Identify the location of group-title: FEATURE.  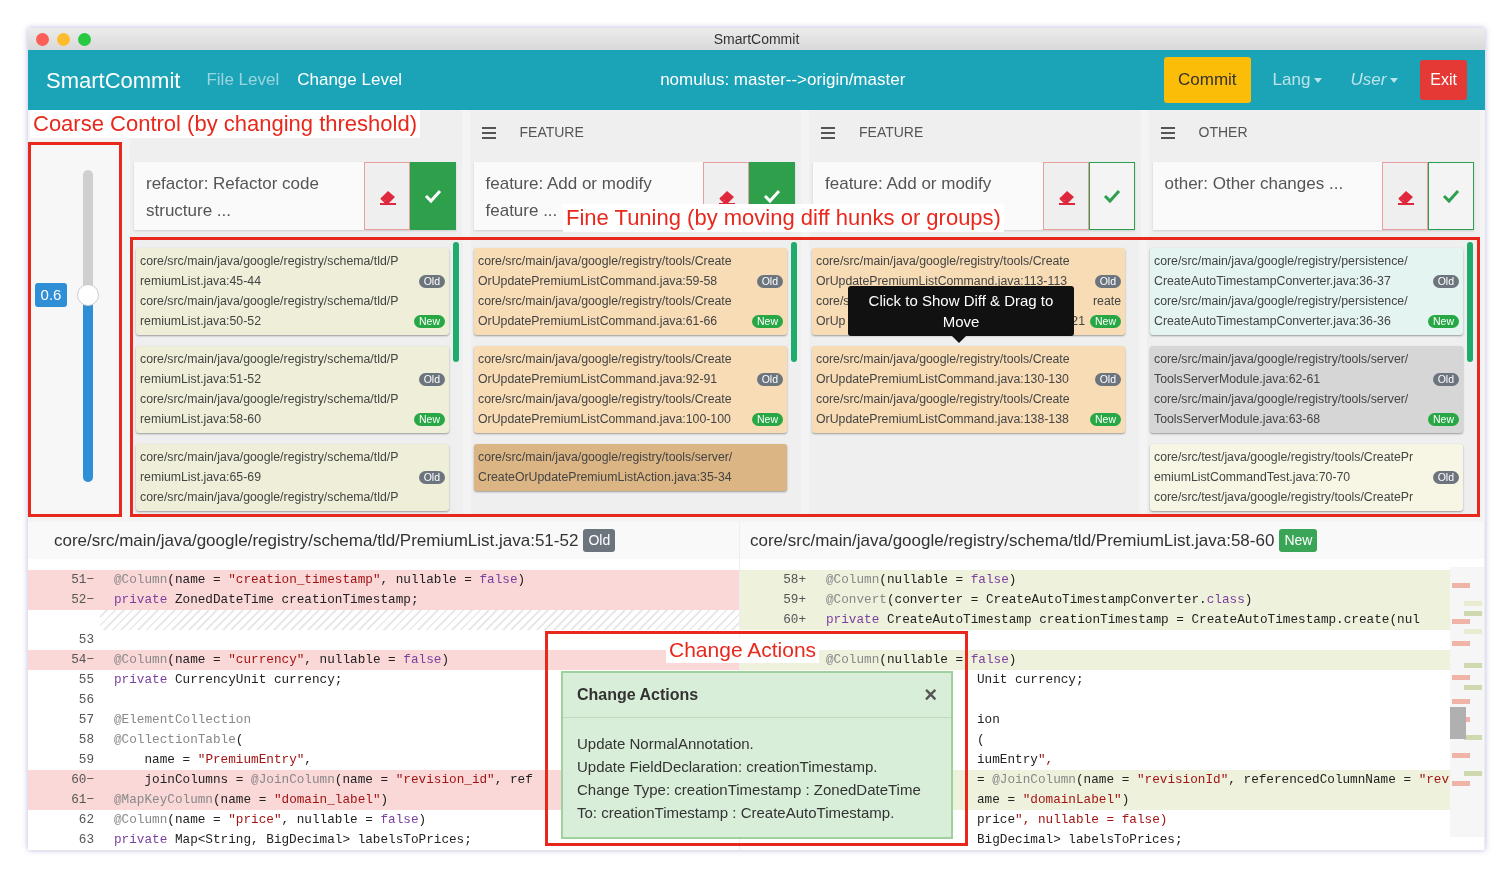
(551, 132).